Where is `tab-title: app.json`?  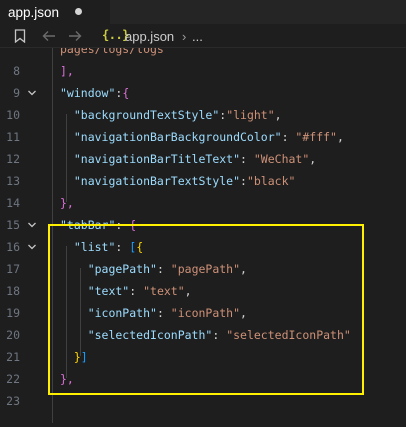 tab-title: app.json is located at coordinates (34, 12).